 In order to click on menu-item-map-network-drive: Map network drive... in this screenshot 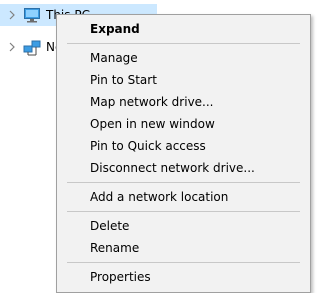, I will do `click(183, 102)`.